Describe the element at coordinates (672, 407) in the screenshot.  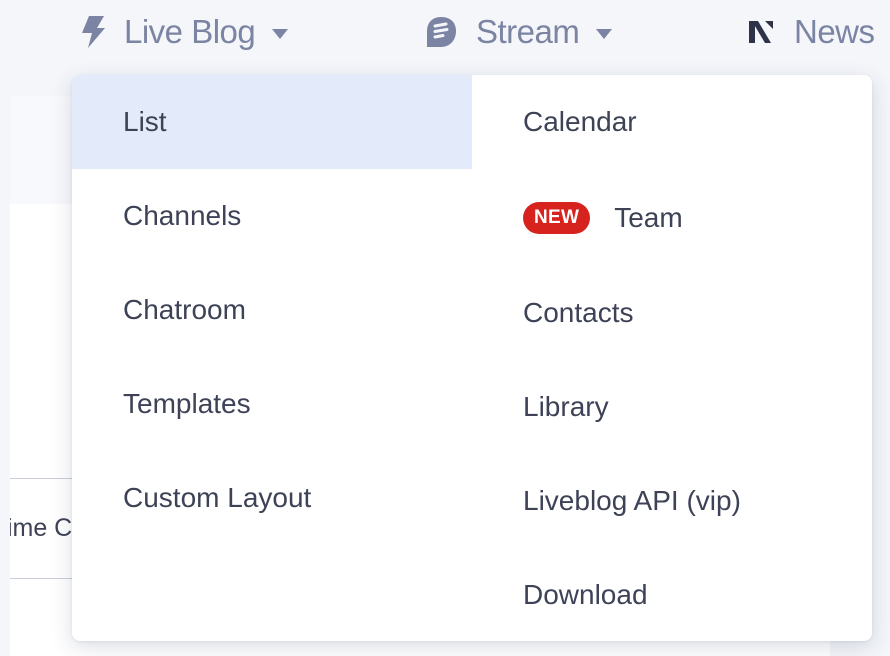
I see `menu-item-library: Library` at that location.